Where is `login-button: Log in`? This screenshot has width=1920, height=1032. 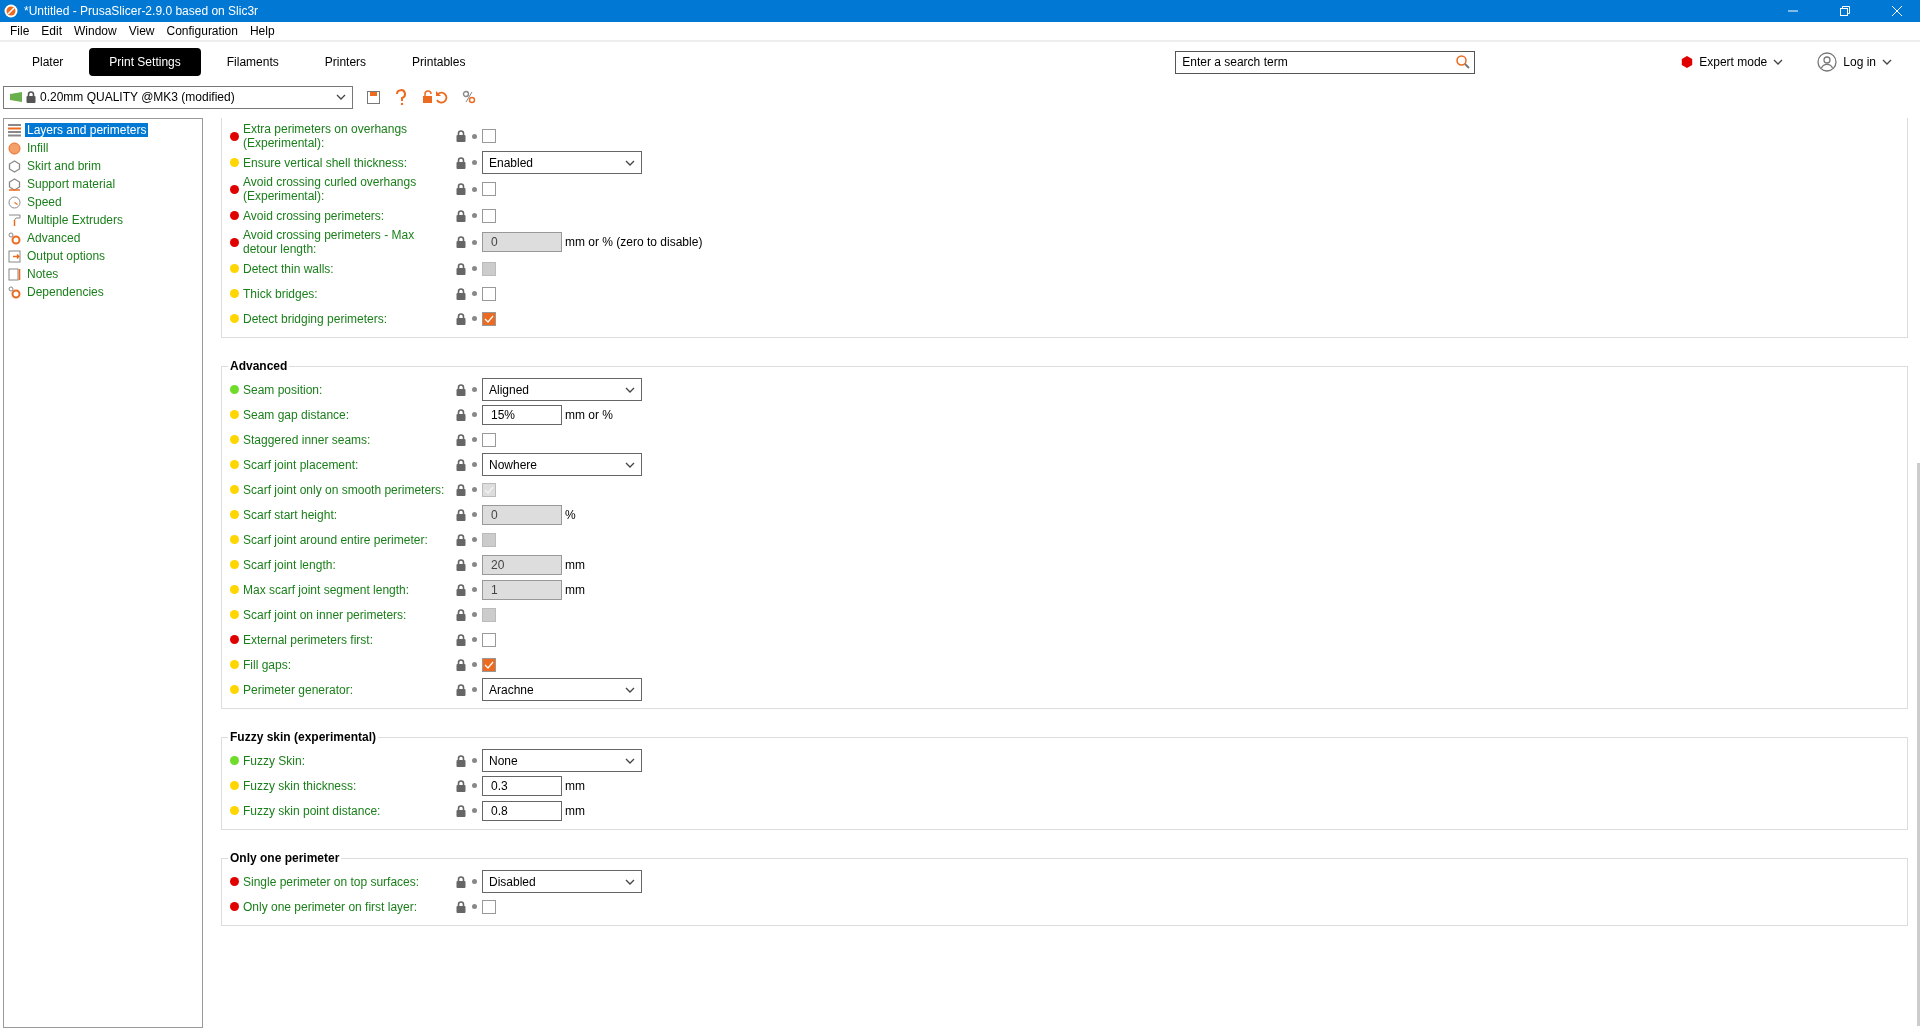
login-button: Log in is located at coordinates (1854, 62).